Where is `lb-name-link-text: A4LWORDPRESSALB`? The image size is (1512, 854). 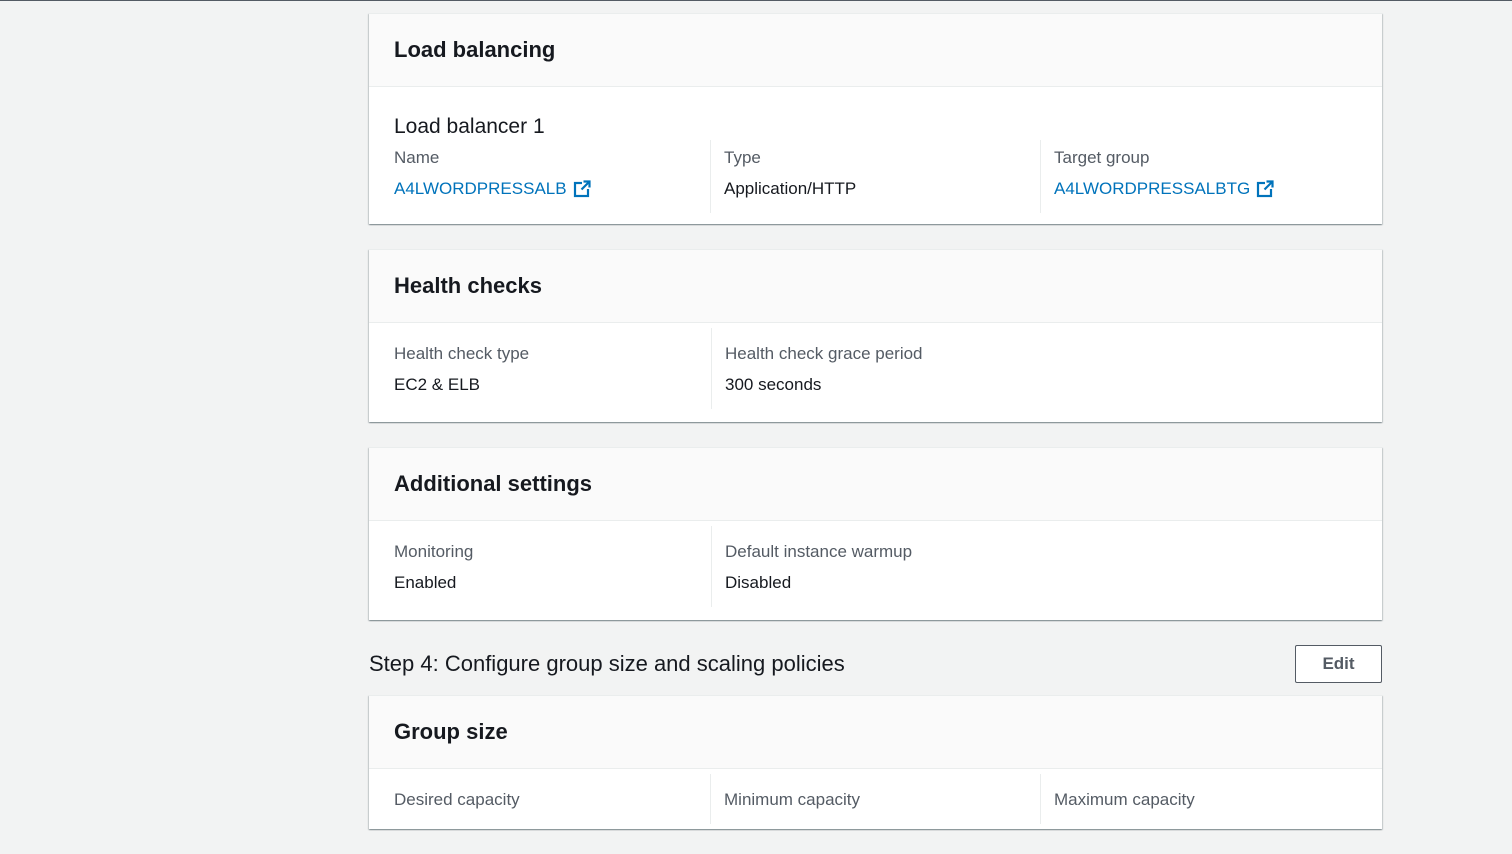 lb-name-link-text: A4LWORDPRESSALB is located at coordinates (480, 188).